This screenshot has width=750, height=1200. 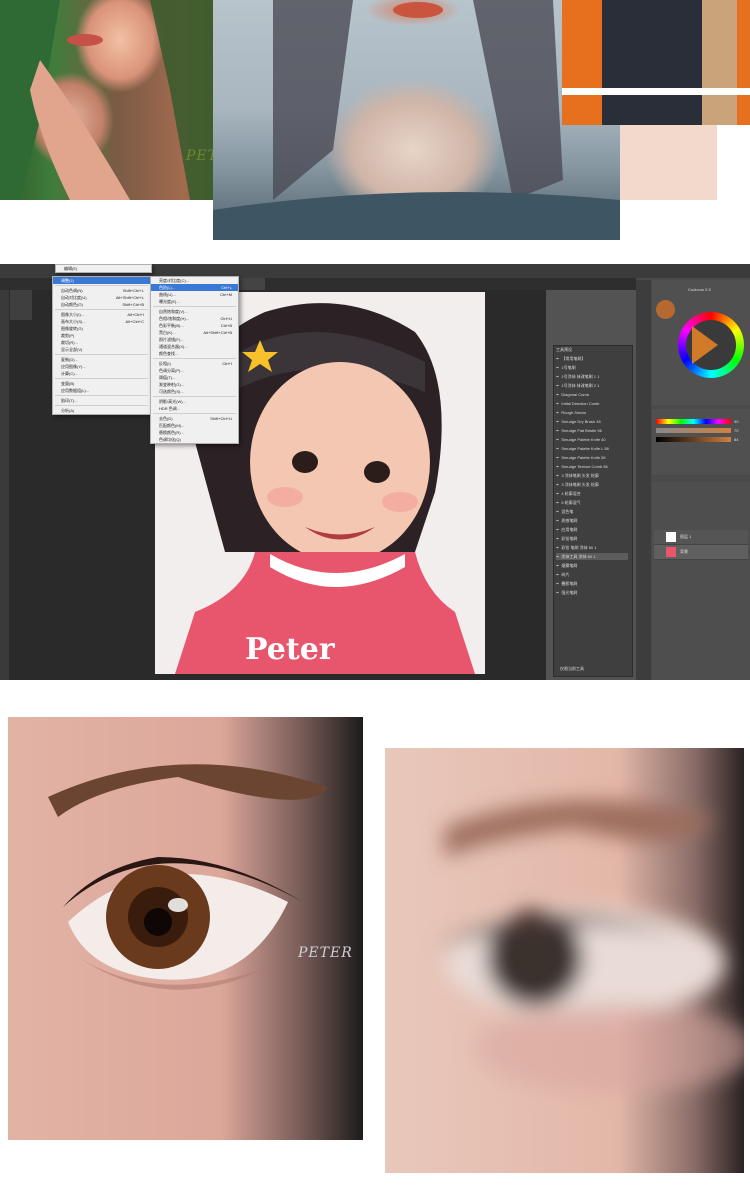 I want to click on brush-preset: 1号笔刷, so click(x=592, y=367).